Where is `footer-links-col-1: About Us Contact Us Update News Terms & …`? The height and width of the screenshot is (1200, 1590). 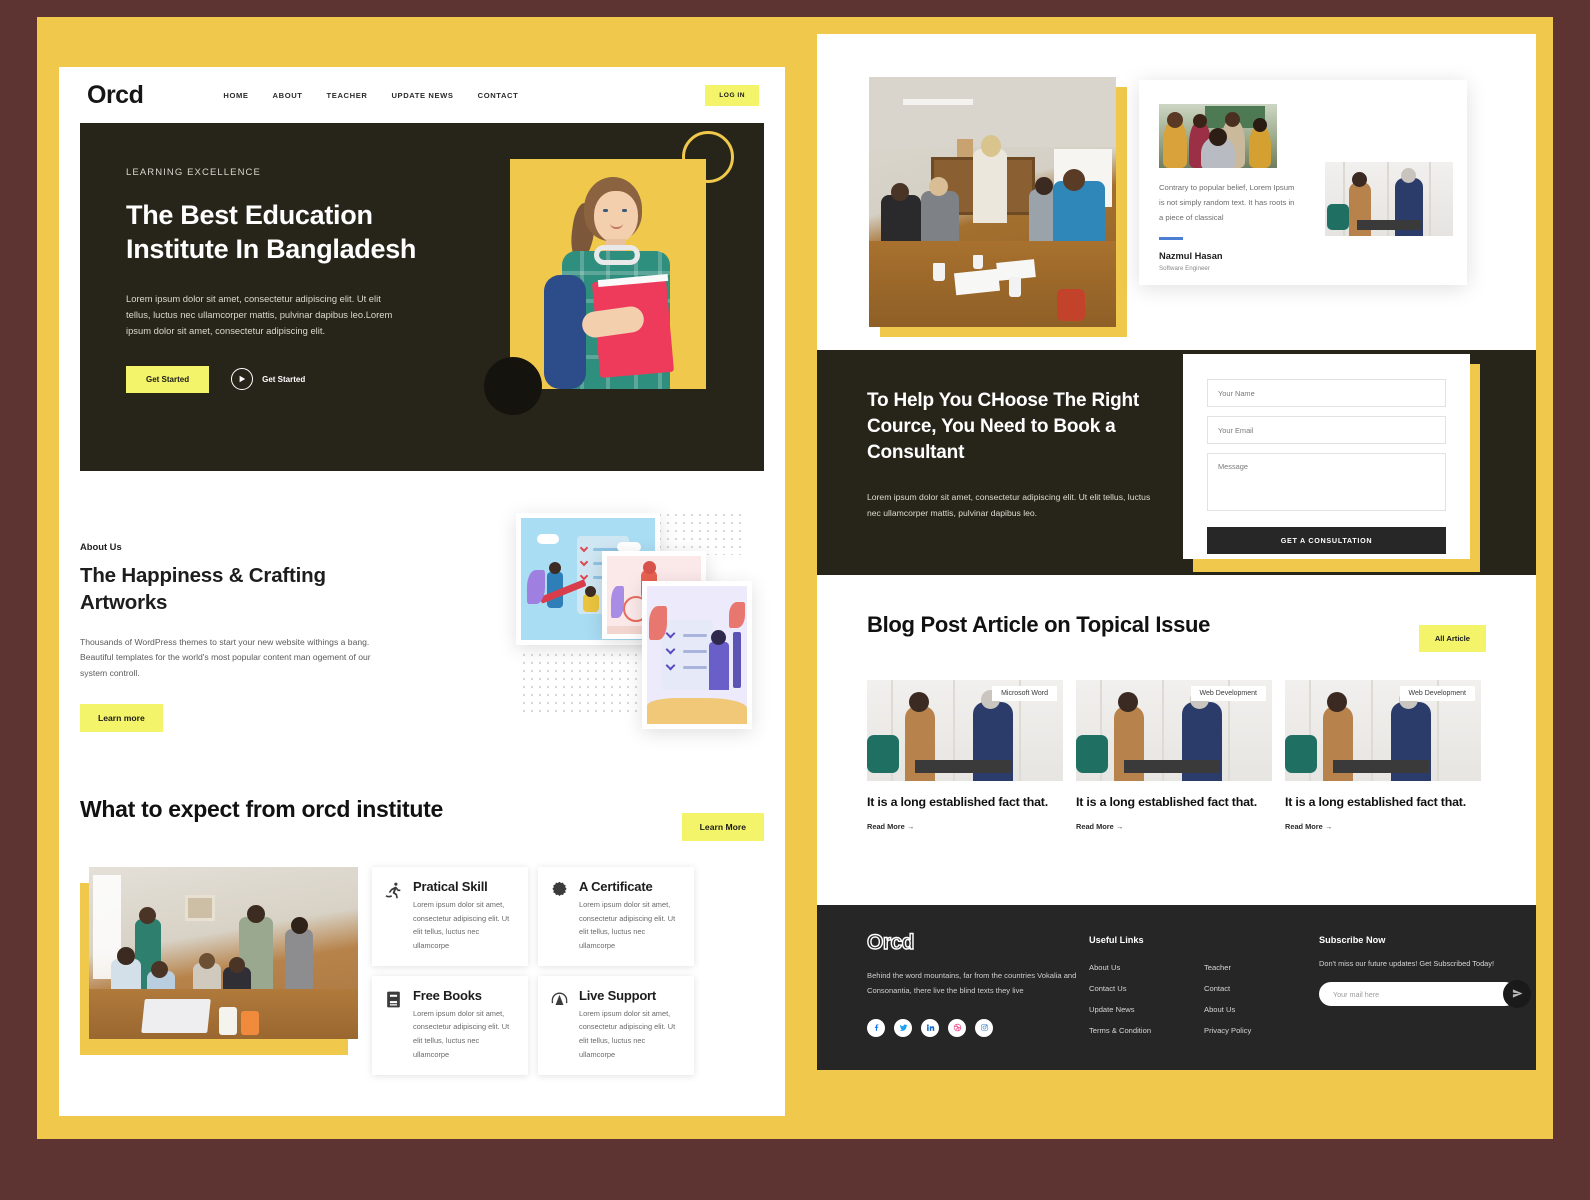
footer-links-col-1: About Us Contact Us Update News Terms & … is located at coordinates (1146, 999).